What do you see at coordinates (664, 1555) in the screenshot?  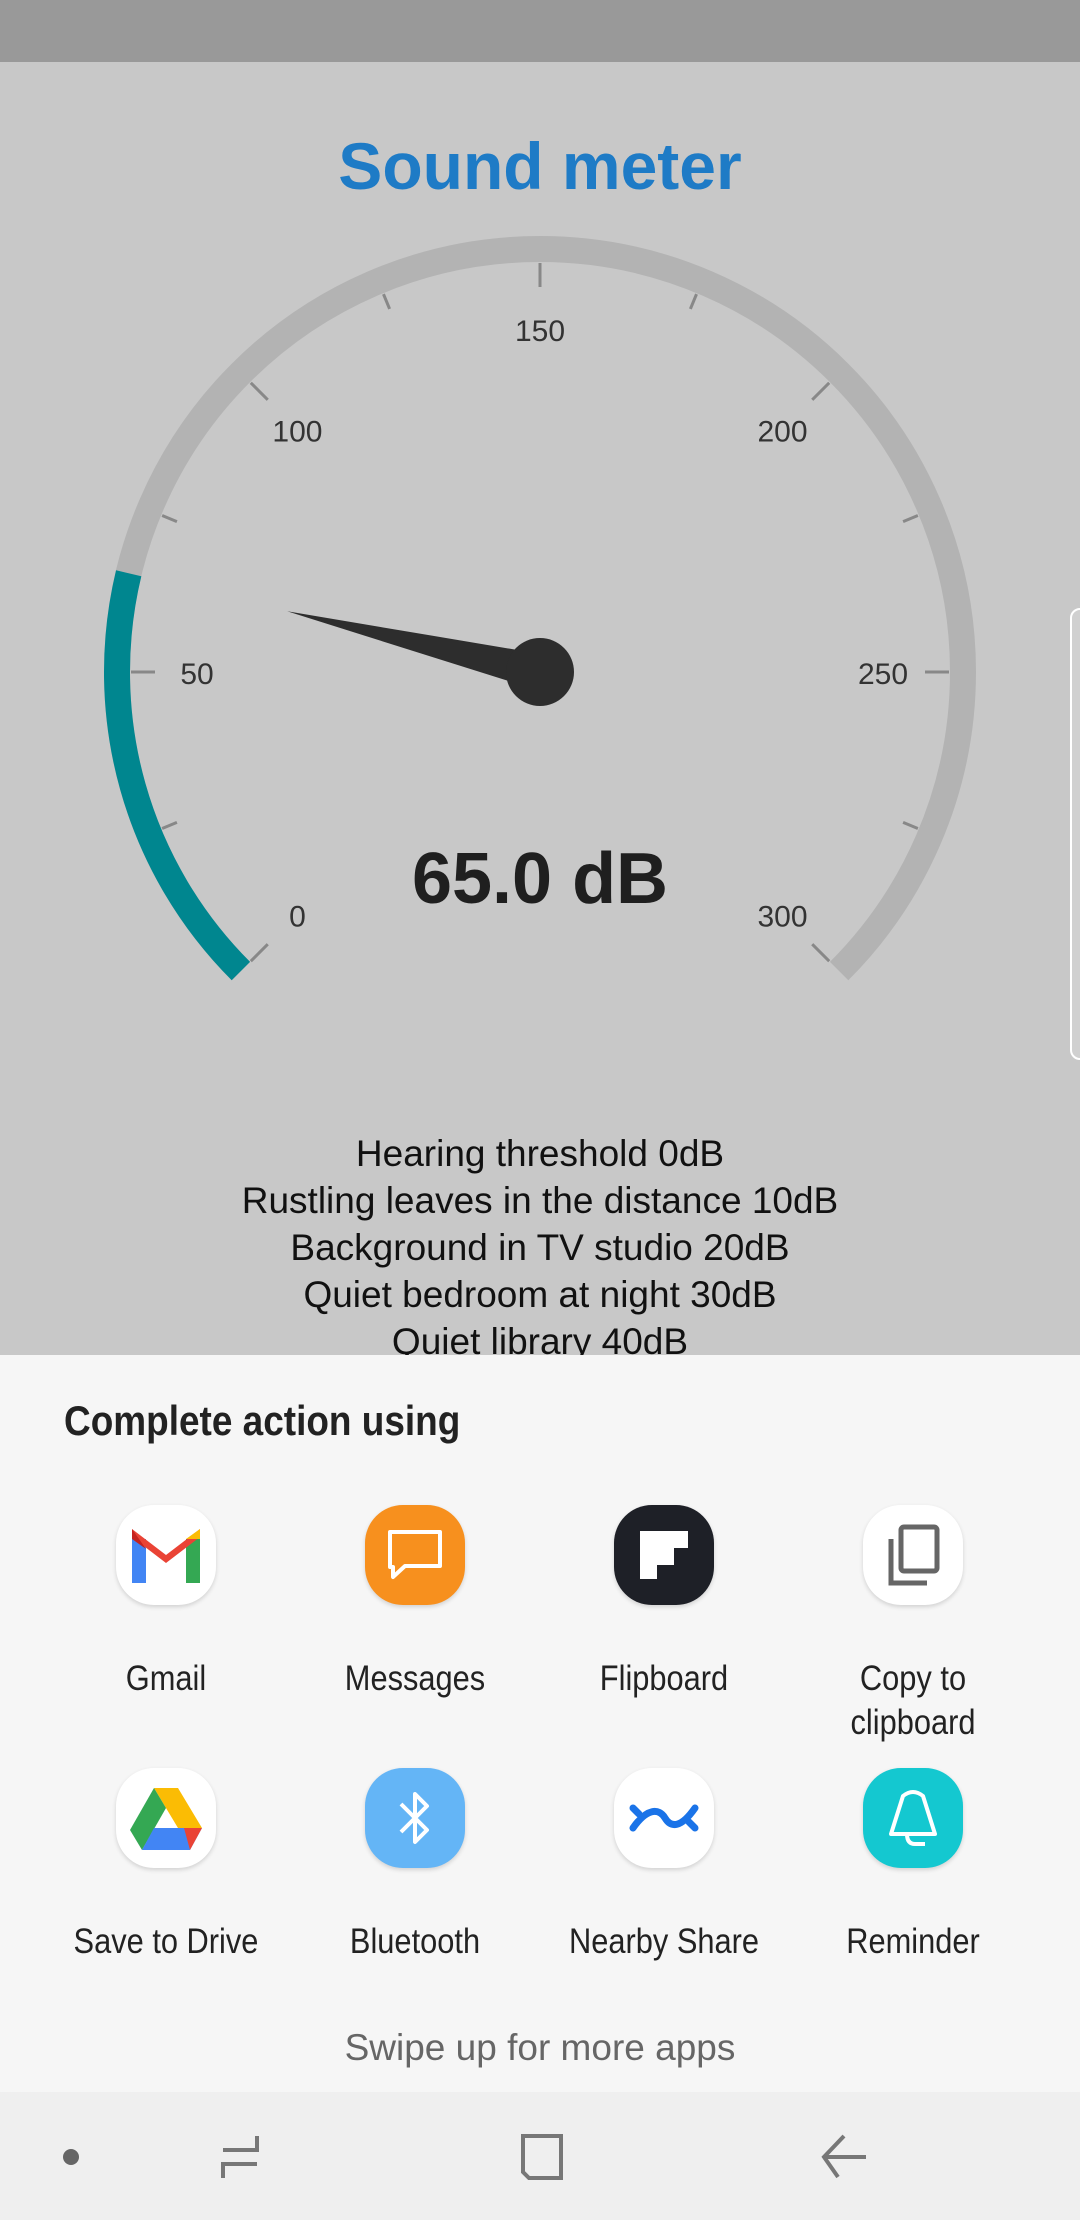 I see `flipboard-icon` at bounding box center [664, 1555].